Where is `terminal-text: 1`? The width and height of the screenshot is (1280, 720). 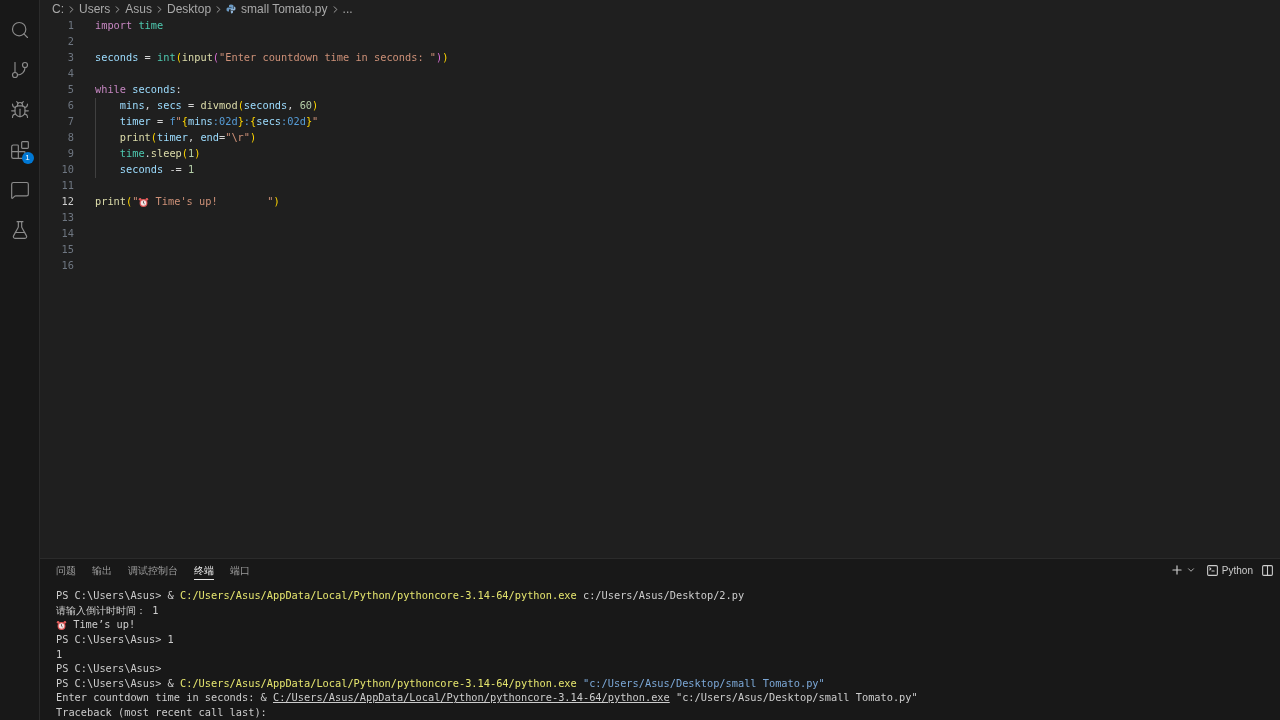
terminal-text: 1 is located at coordinates (59, 654).